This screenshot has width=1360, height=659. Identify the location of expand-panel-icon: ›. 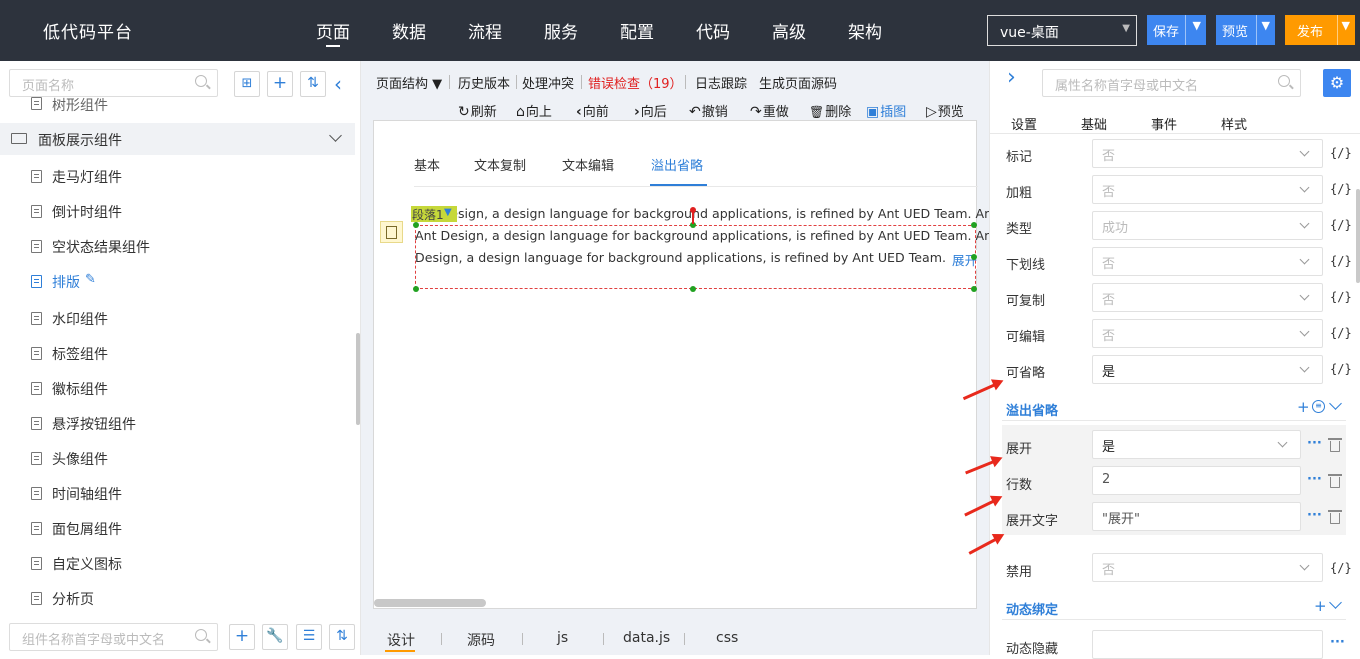
(1011, 77).